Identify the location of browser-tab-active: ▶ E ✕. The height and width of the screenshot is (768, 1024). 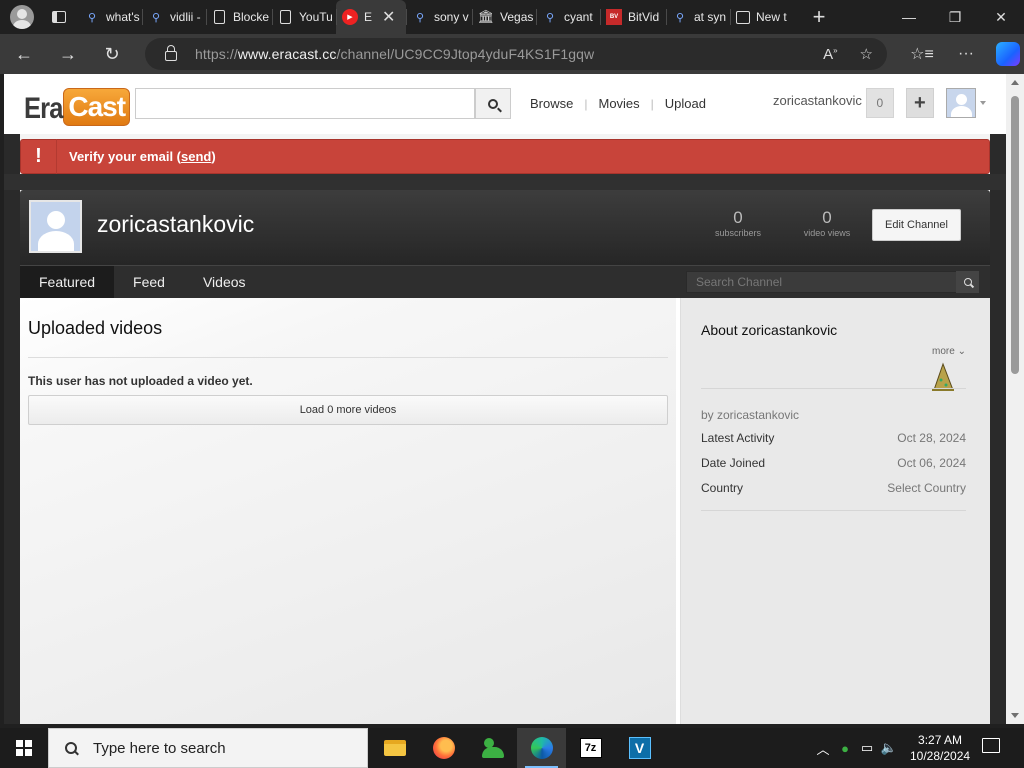
(371, 17).